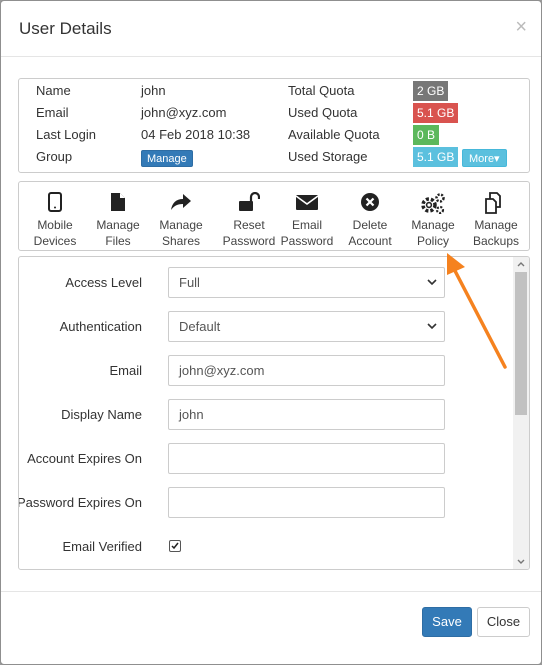 The width and height of the screenshot is (542, 665). Describe the element at coordinates (436, 157) in the screenshot. I see `used-storage-badge: 5.1 GB` at that location.